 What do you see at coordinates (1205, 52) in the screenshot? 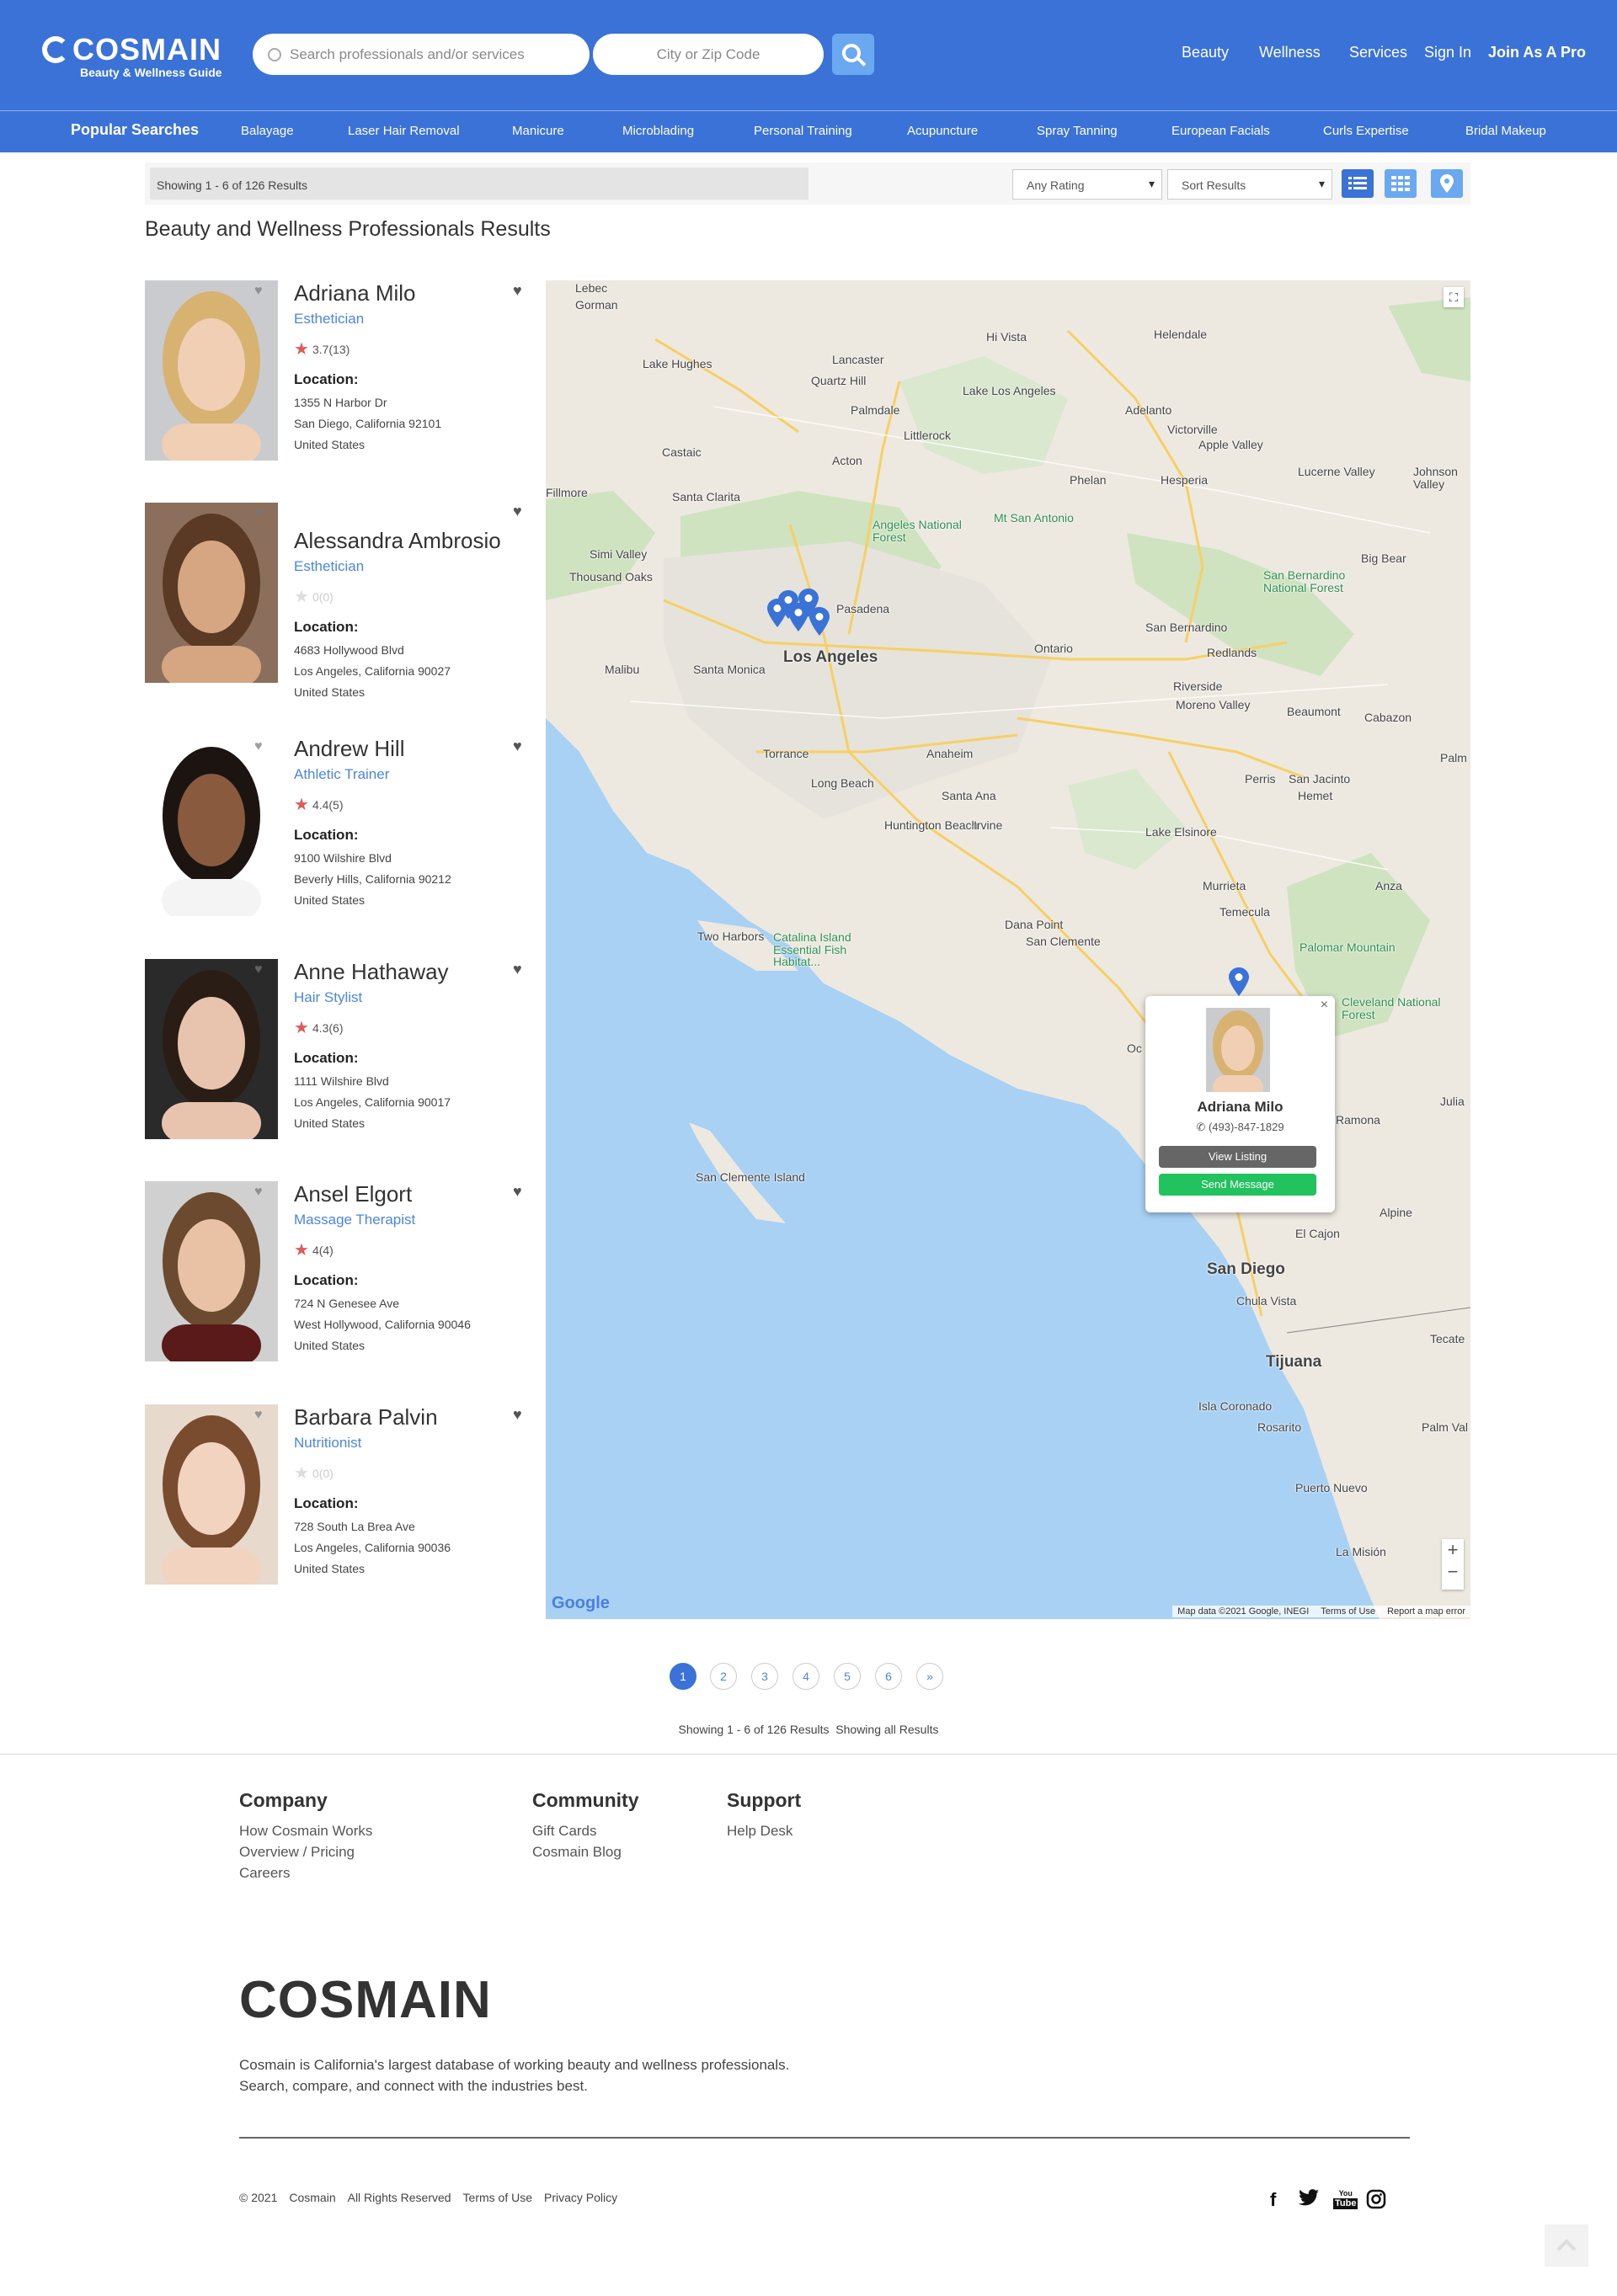
I see `nav-beauty: Beauty` at bounding box center [1205, 52].